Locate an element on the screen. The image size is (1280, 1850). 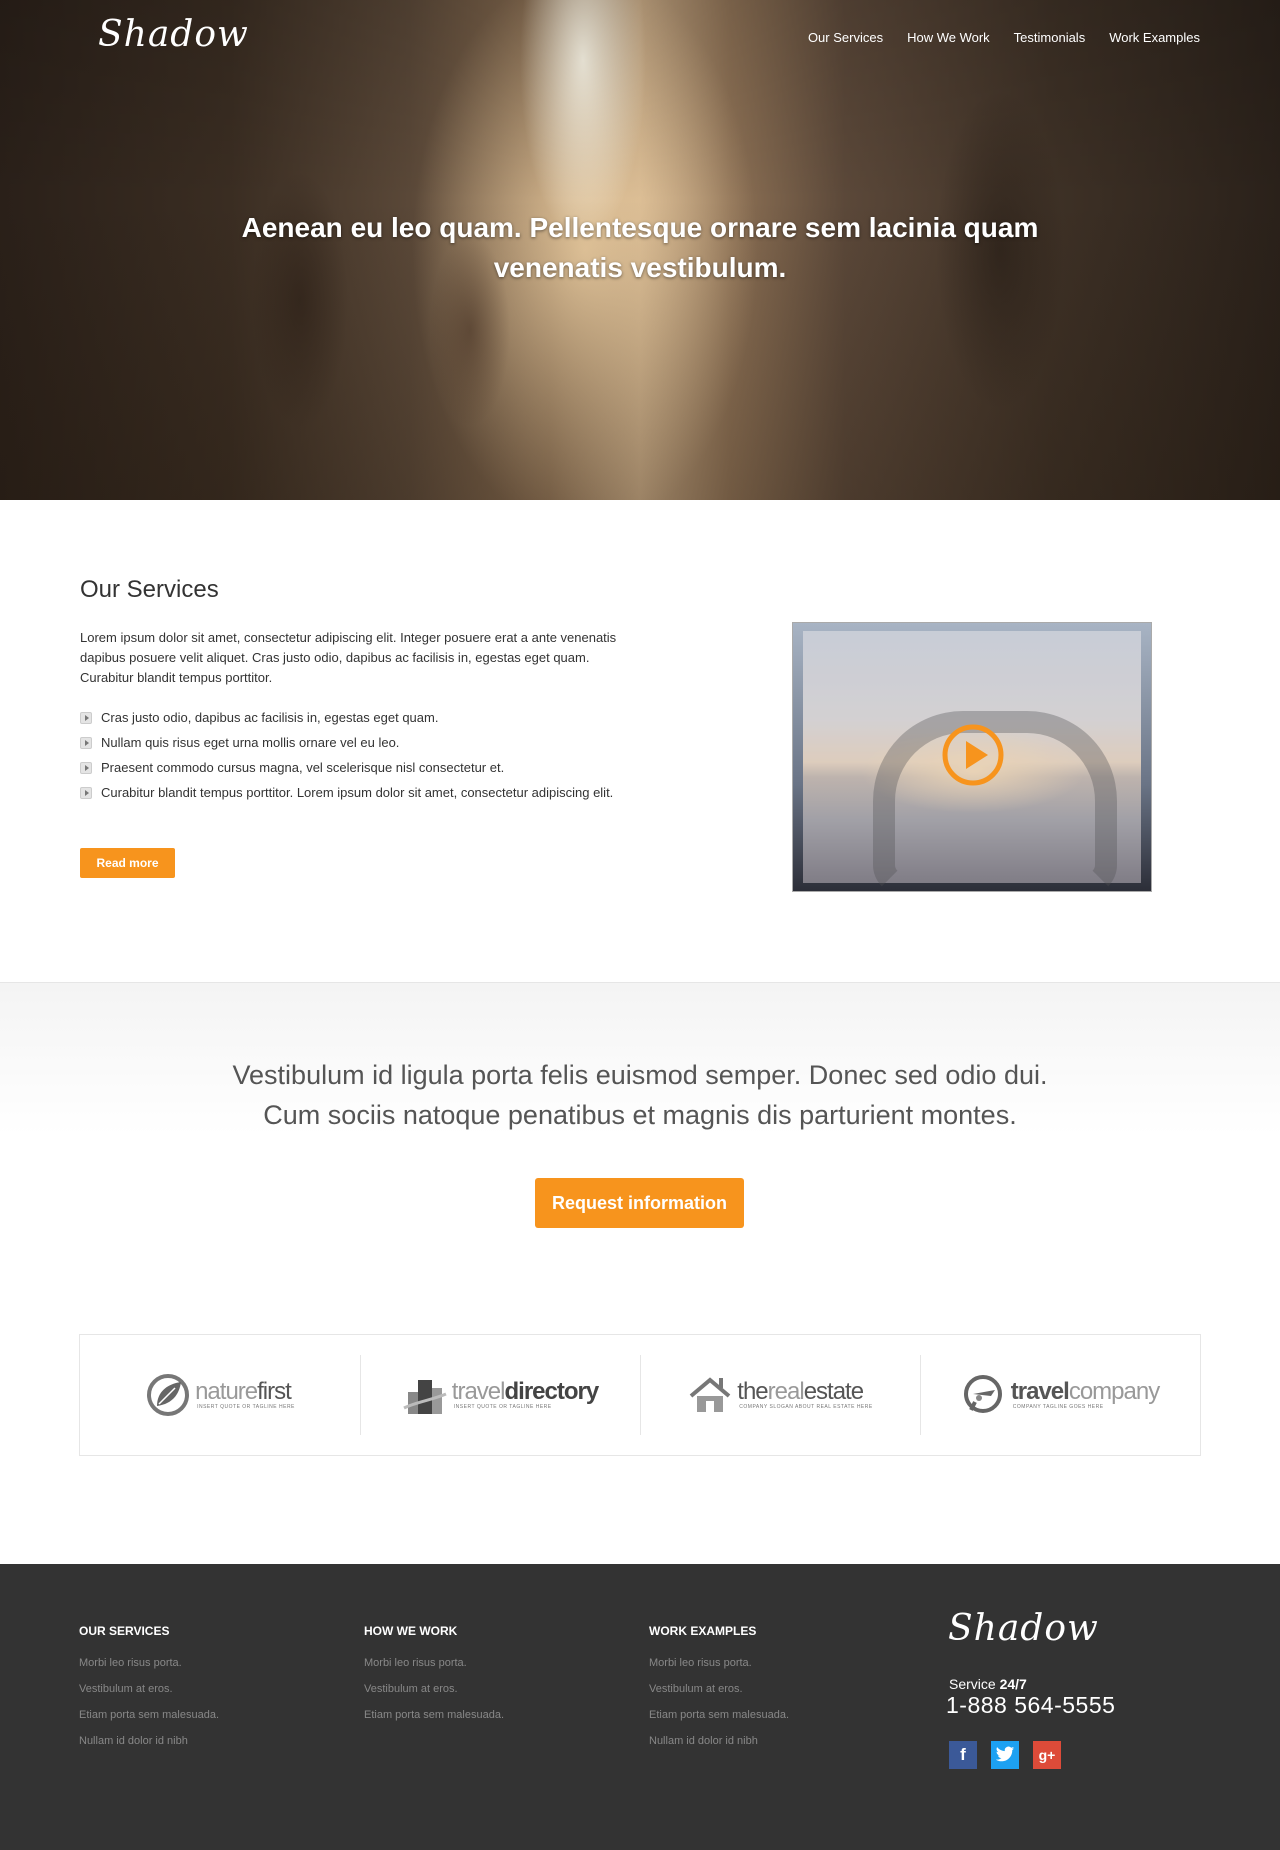
read-more-button: Read more is located at coordinates (127, 863).